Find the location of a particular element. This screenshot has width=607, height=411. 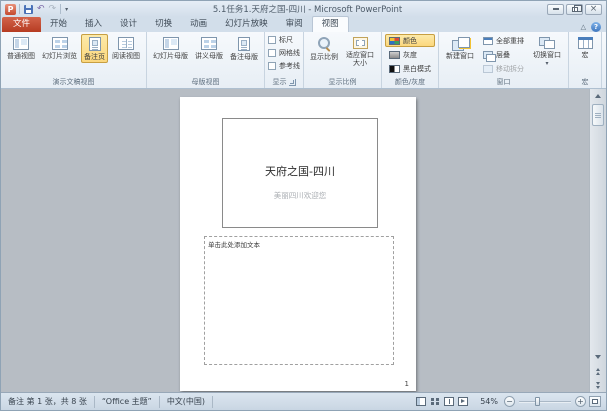

new-window-button: 新建窗口 is located at coordinates (460, 48).